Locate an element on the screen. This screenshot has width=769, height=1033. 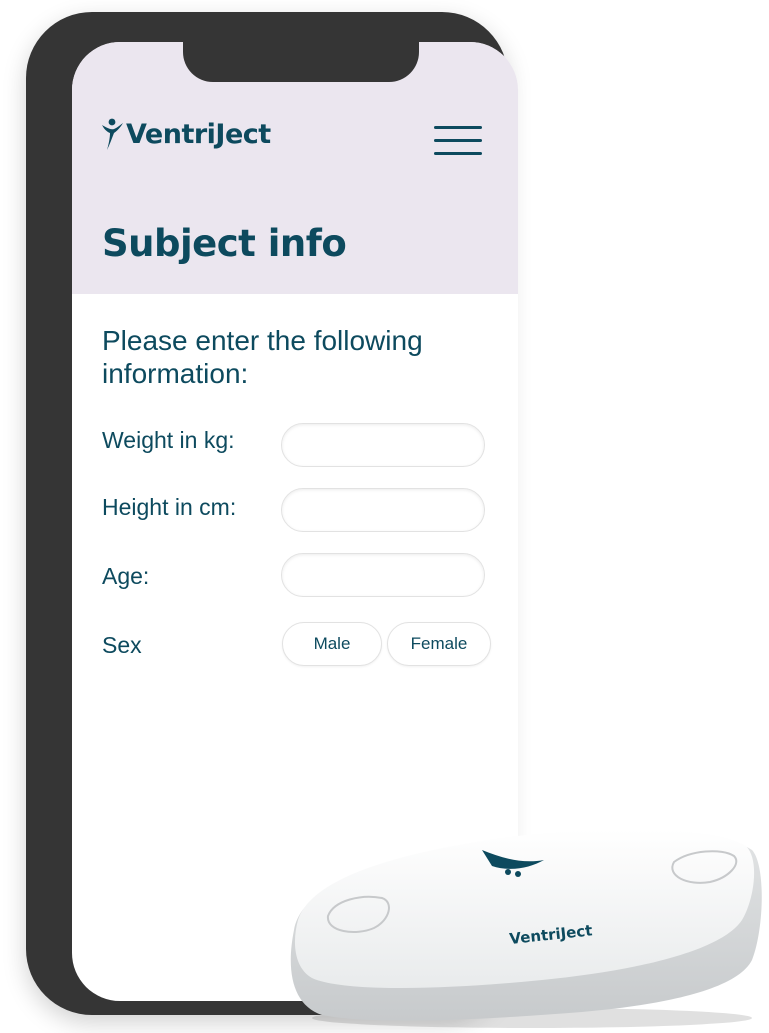
age-input is located at coordinates (383, 575).